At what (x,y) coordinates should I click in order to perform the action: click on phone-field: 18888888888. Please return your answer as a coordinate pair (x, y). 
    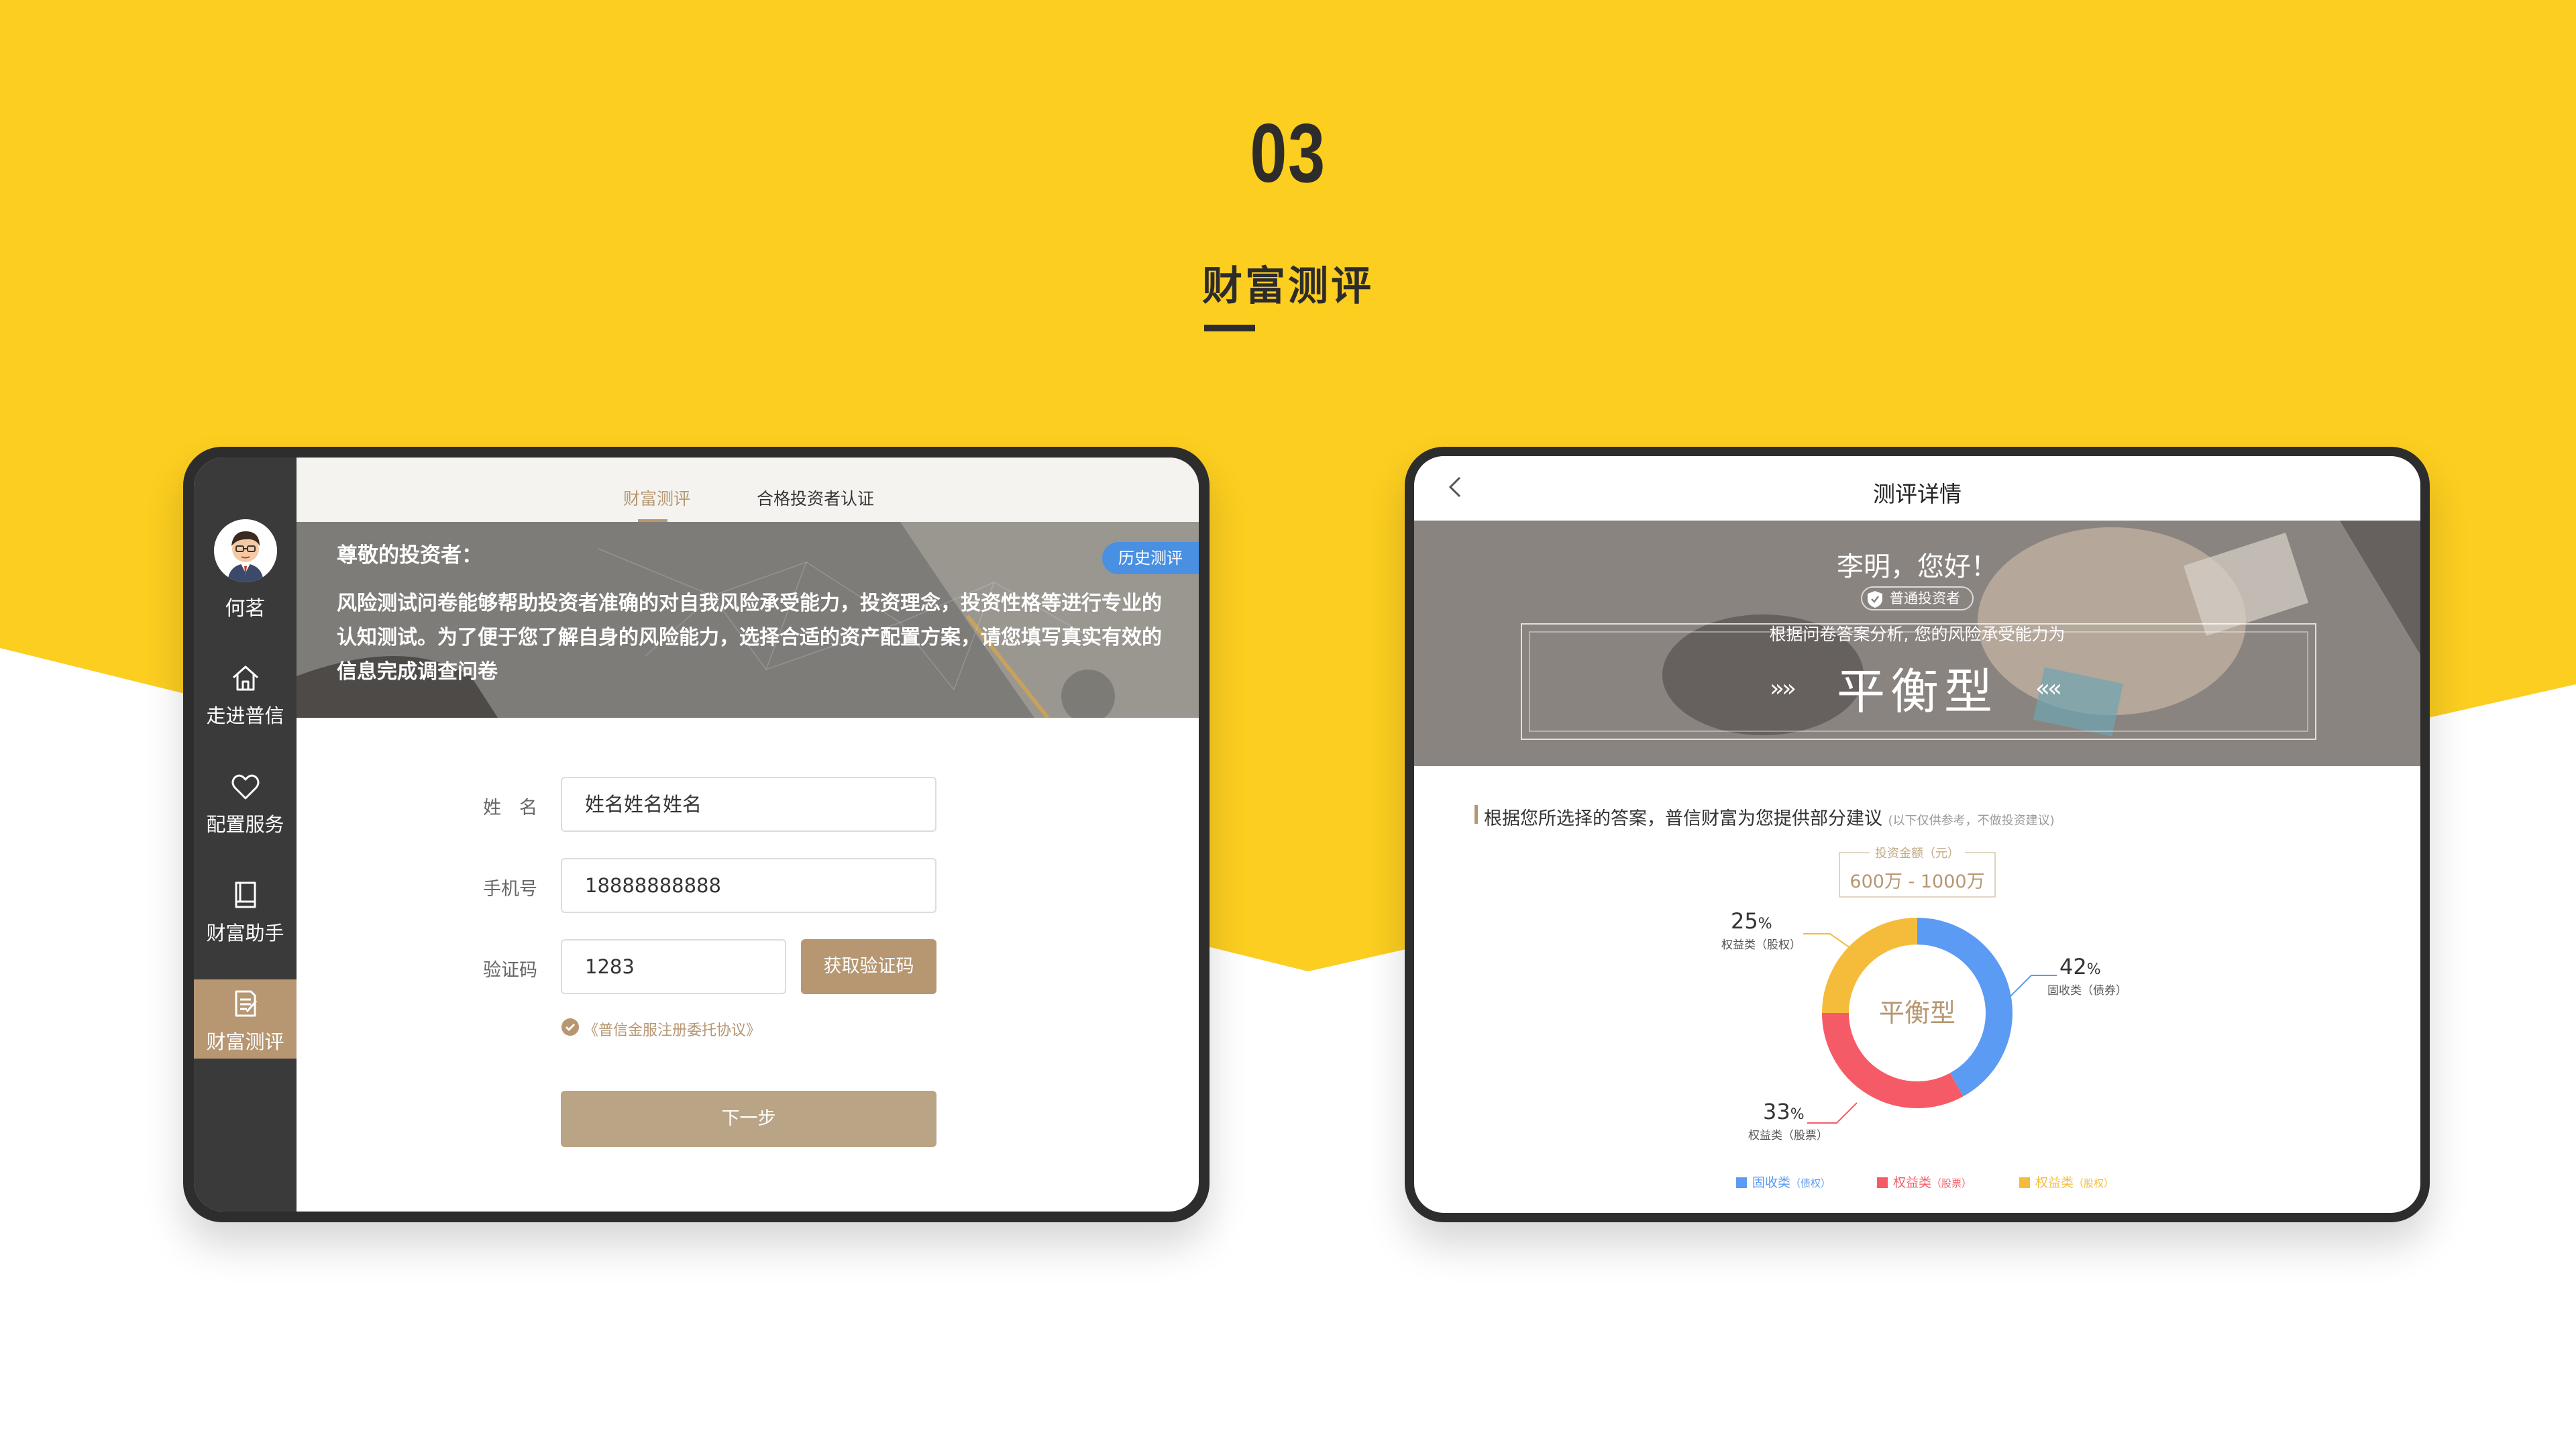
    Looking at the image, I should click on (748, 885).